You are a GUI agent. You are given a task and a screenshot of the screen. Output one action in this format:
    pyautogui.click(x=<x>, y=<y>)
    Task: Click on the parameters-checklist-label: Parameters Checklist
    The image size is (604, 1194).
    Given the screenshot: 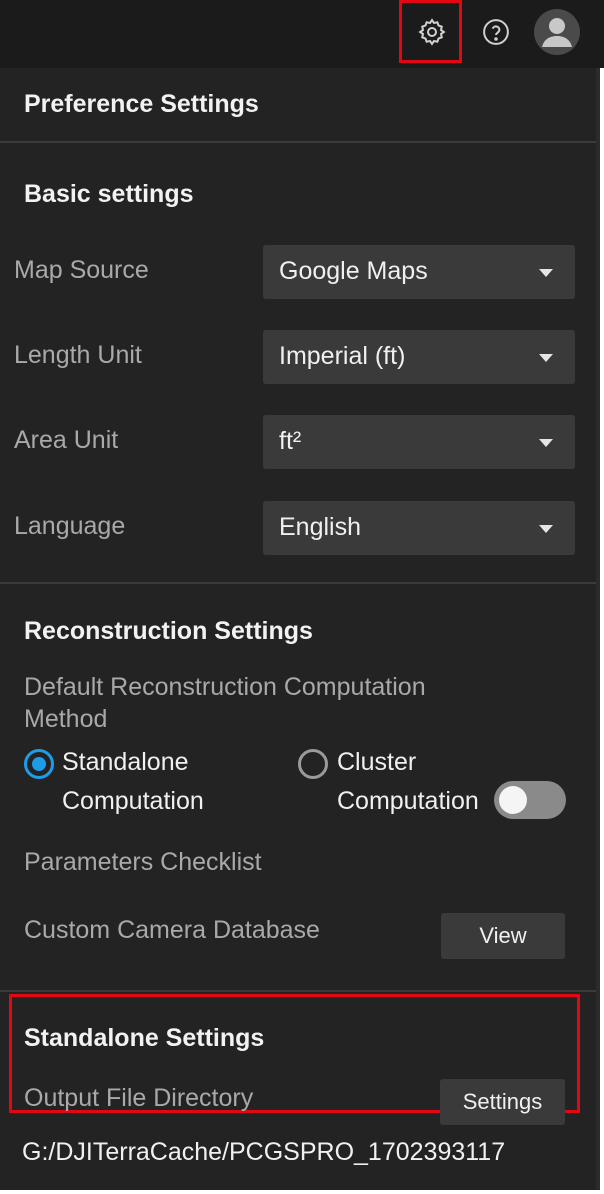 What is the action you would take?
    pyautogui.click(x=143, y=862)
    